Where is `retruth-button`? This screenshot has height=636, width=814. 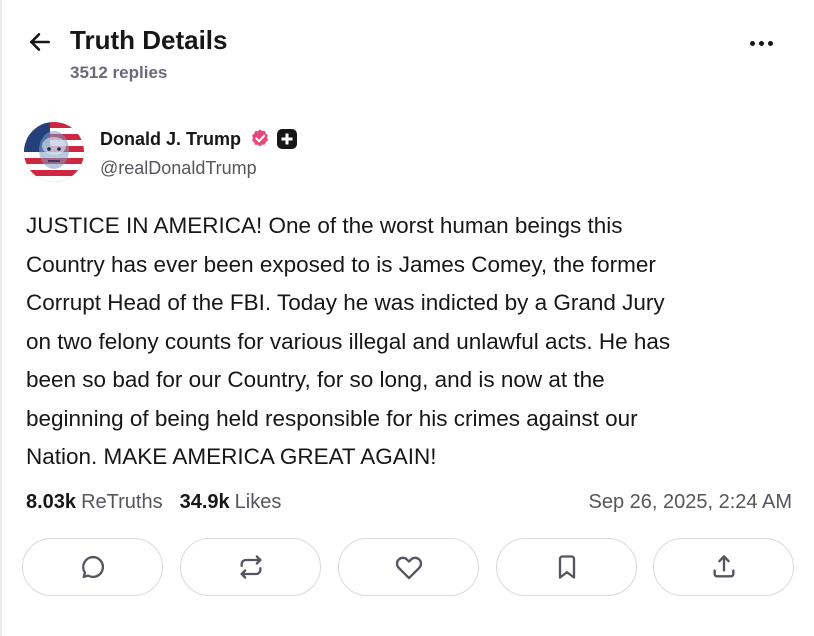 retruth-button is located at coordinates (250, 567).